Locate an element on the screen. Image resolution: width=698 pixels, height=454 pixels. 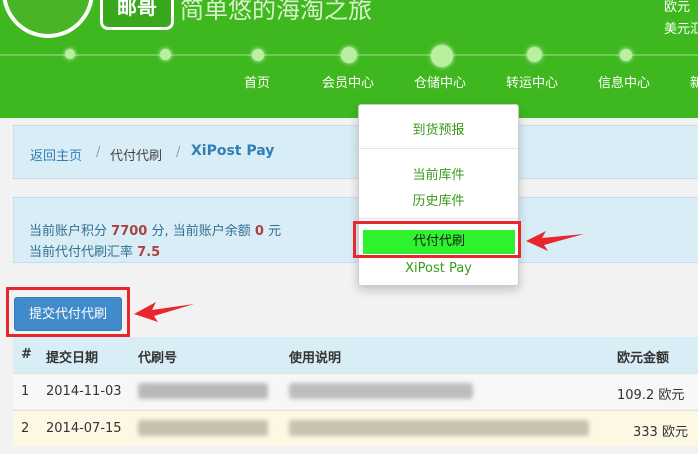
nav-forwarding-center: 转运中心 is located at coordinates (532, 81).